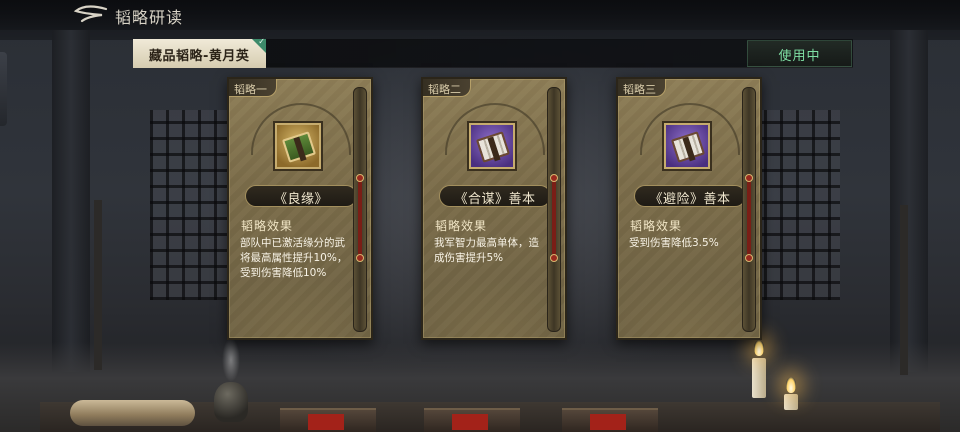  Describe the element at coordinates (132, 413) in the screenshot. I see `scroll-roll` at that location.